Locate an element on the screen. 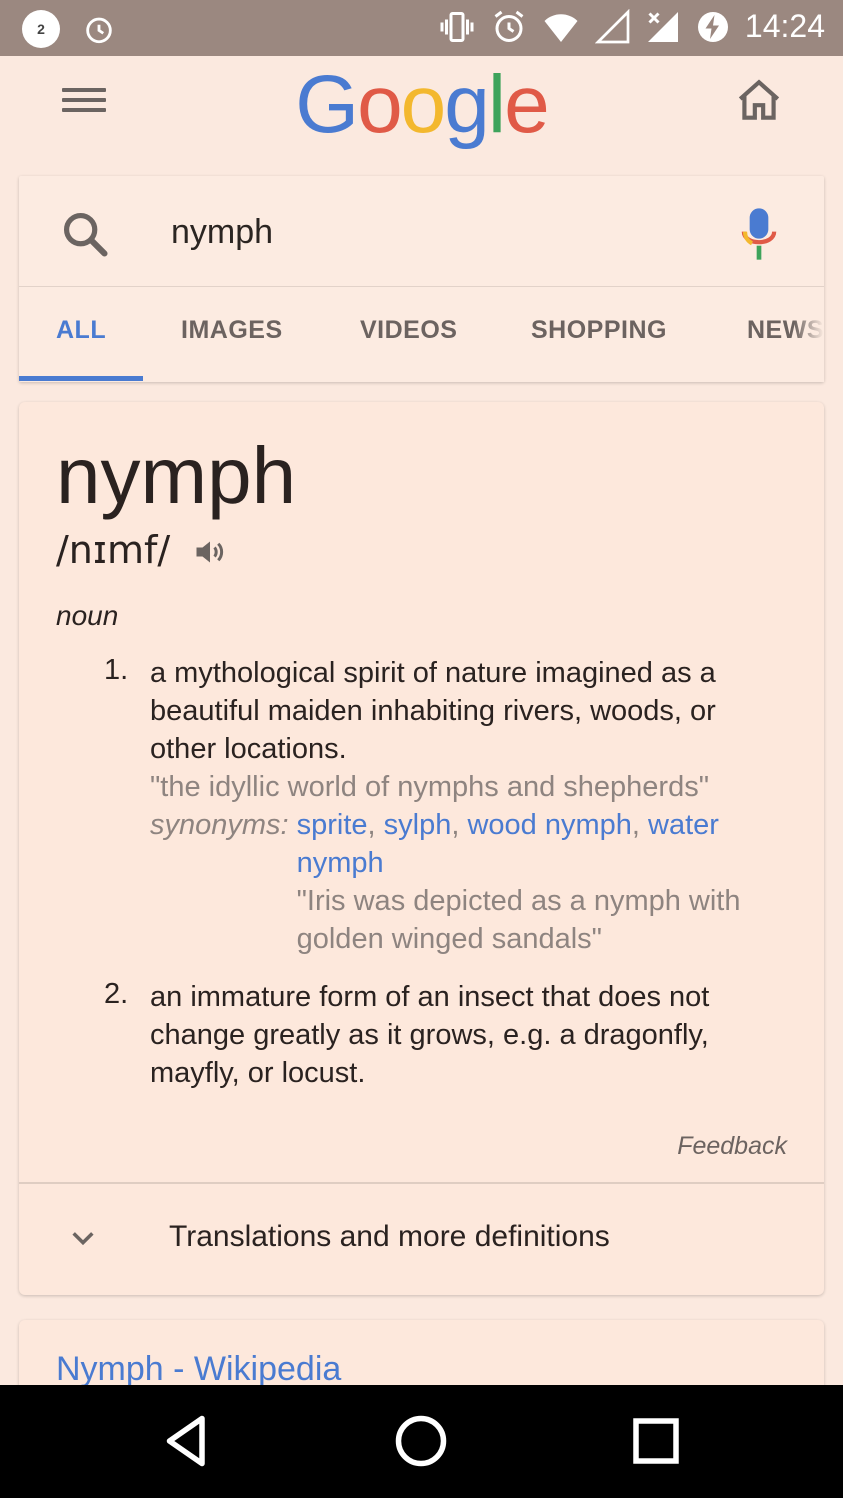 This screenshot has width=843, height=1498. active-tab-indicator is located at coordinates (81, 378).